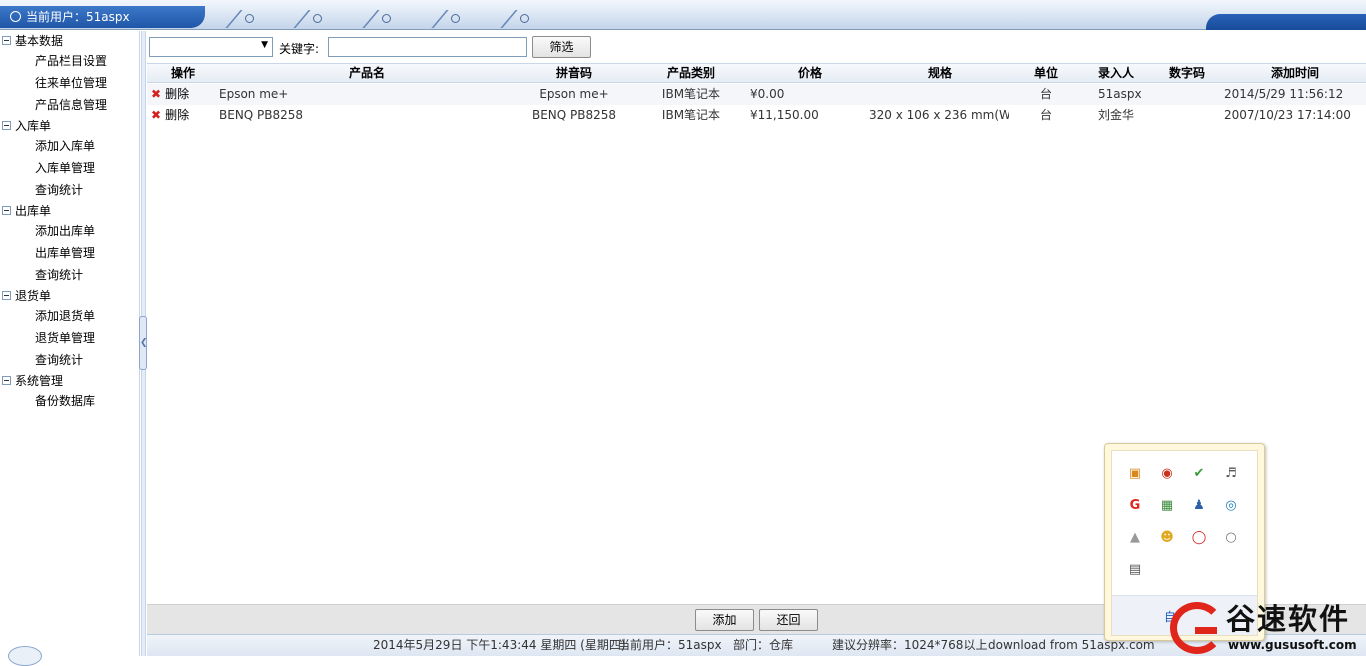 This screenshot has width=1366, height=666. What do you see at coordinates (241, 28) in the screenshot?
I see `nav-desktop: 桌面` at bounding box center [241, 28].